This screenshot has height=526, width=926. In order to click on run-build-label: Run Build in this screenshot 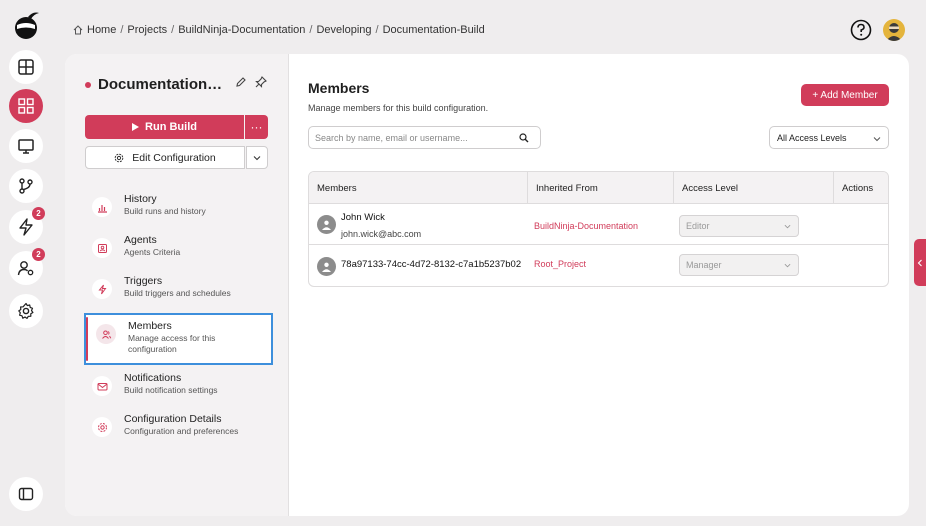, I will do `click(171, 127)`.